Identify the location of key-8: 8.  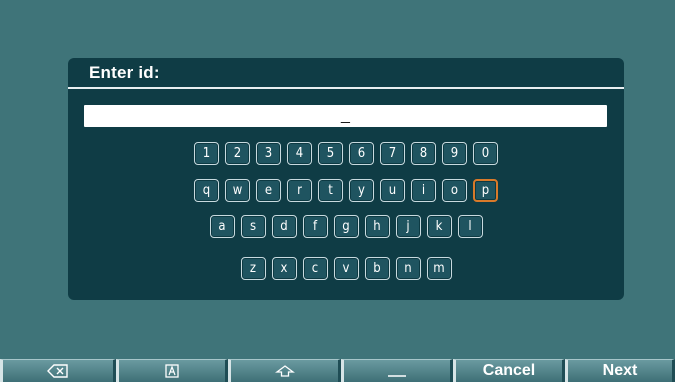
(423, 153).